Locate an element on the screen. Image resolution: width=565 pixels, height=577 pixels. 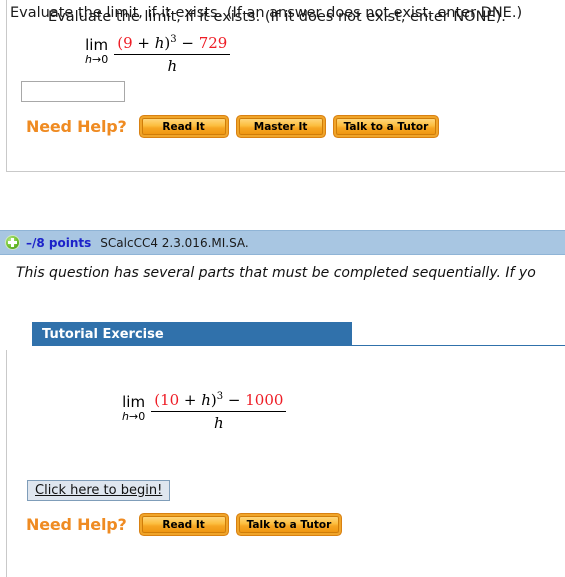
fraction-two: (10 + h)3 − 1000 h is located at coordinates (219, 412).